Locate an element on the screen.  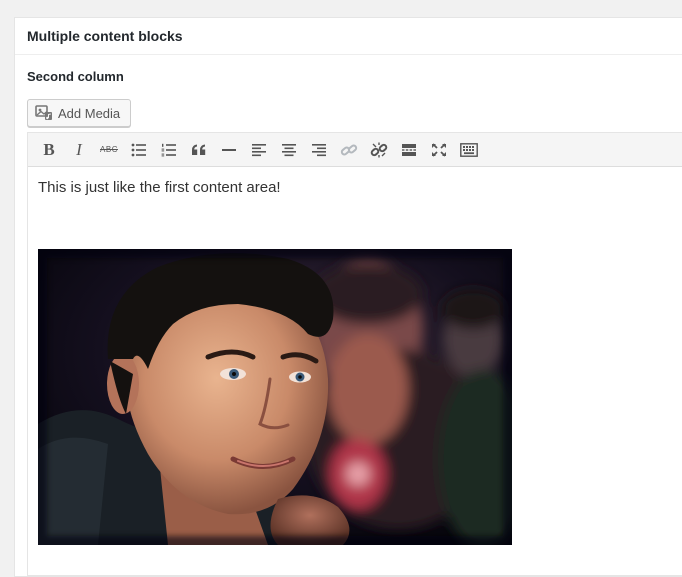
fullscreen-button is located at coordinates (439, 150).